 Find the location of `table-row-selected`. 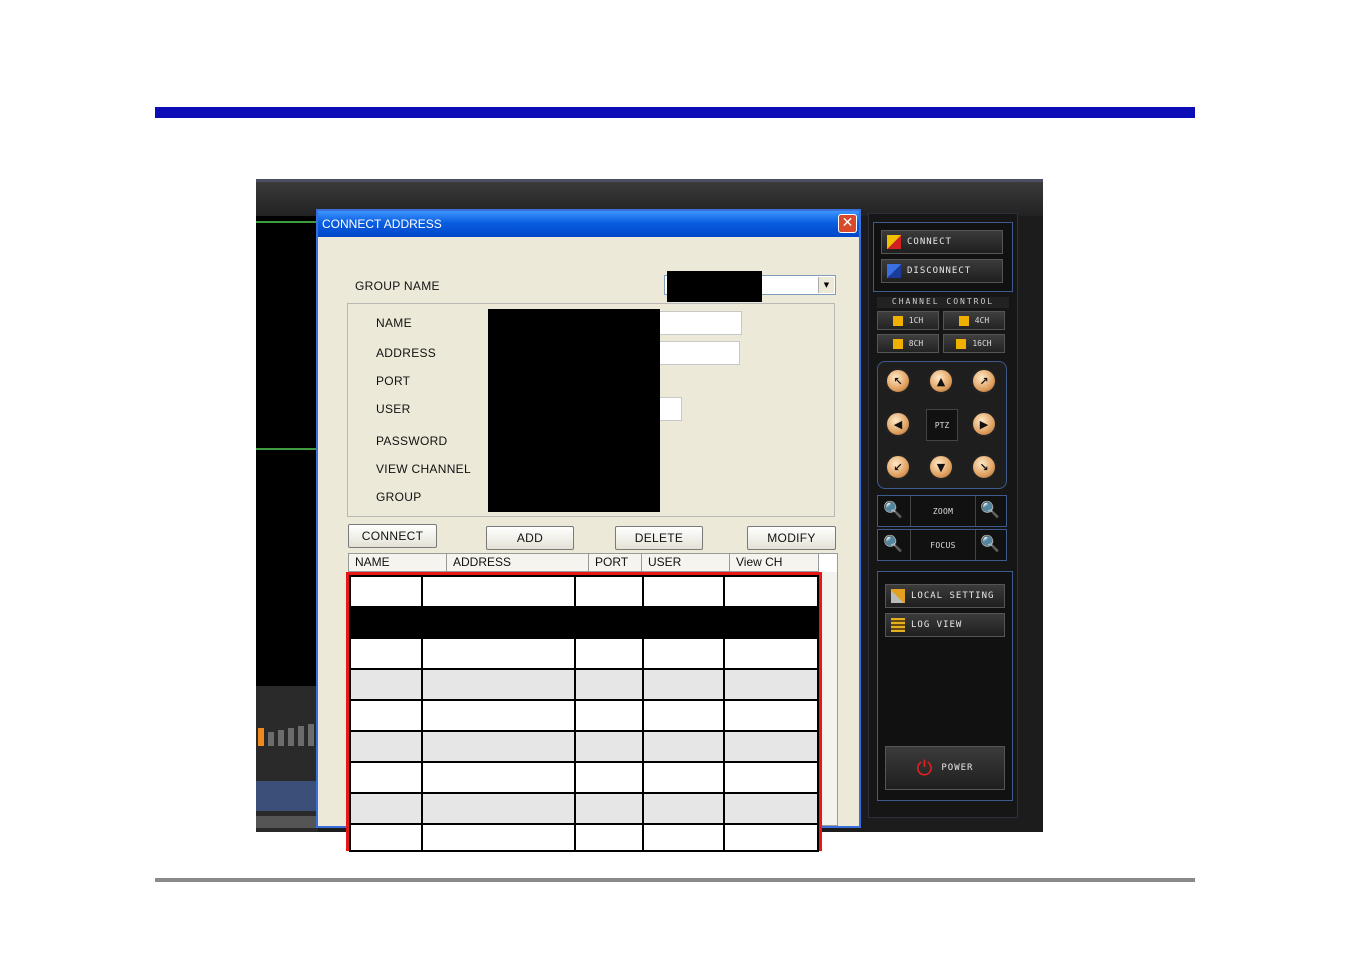

table-row-selected is located at coordinates (584, 622).